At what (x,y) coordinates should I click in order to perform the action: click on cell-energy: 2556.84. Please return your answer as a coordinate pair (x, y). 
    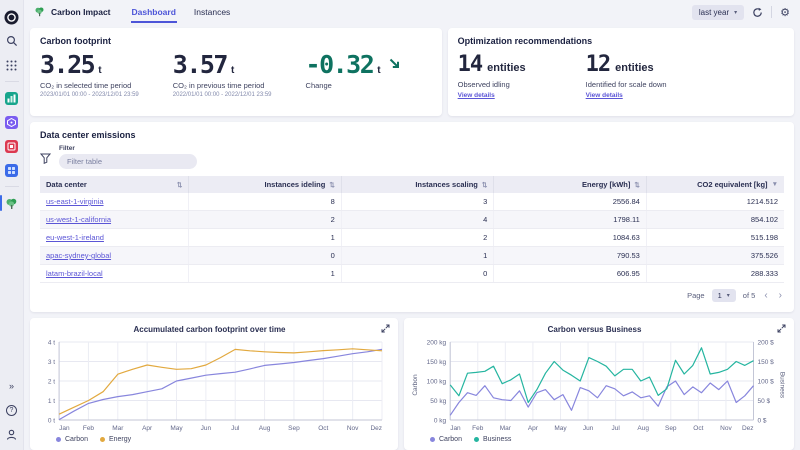
    Looking at the image, I should click on (570, 202).